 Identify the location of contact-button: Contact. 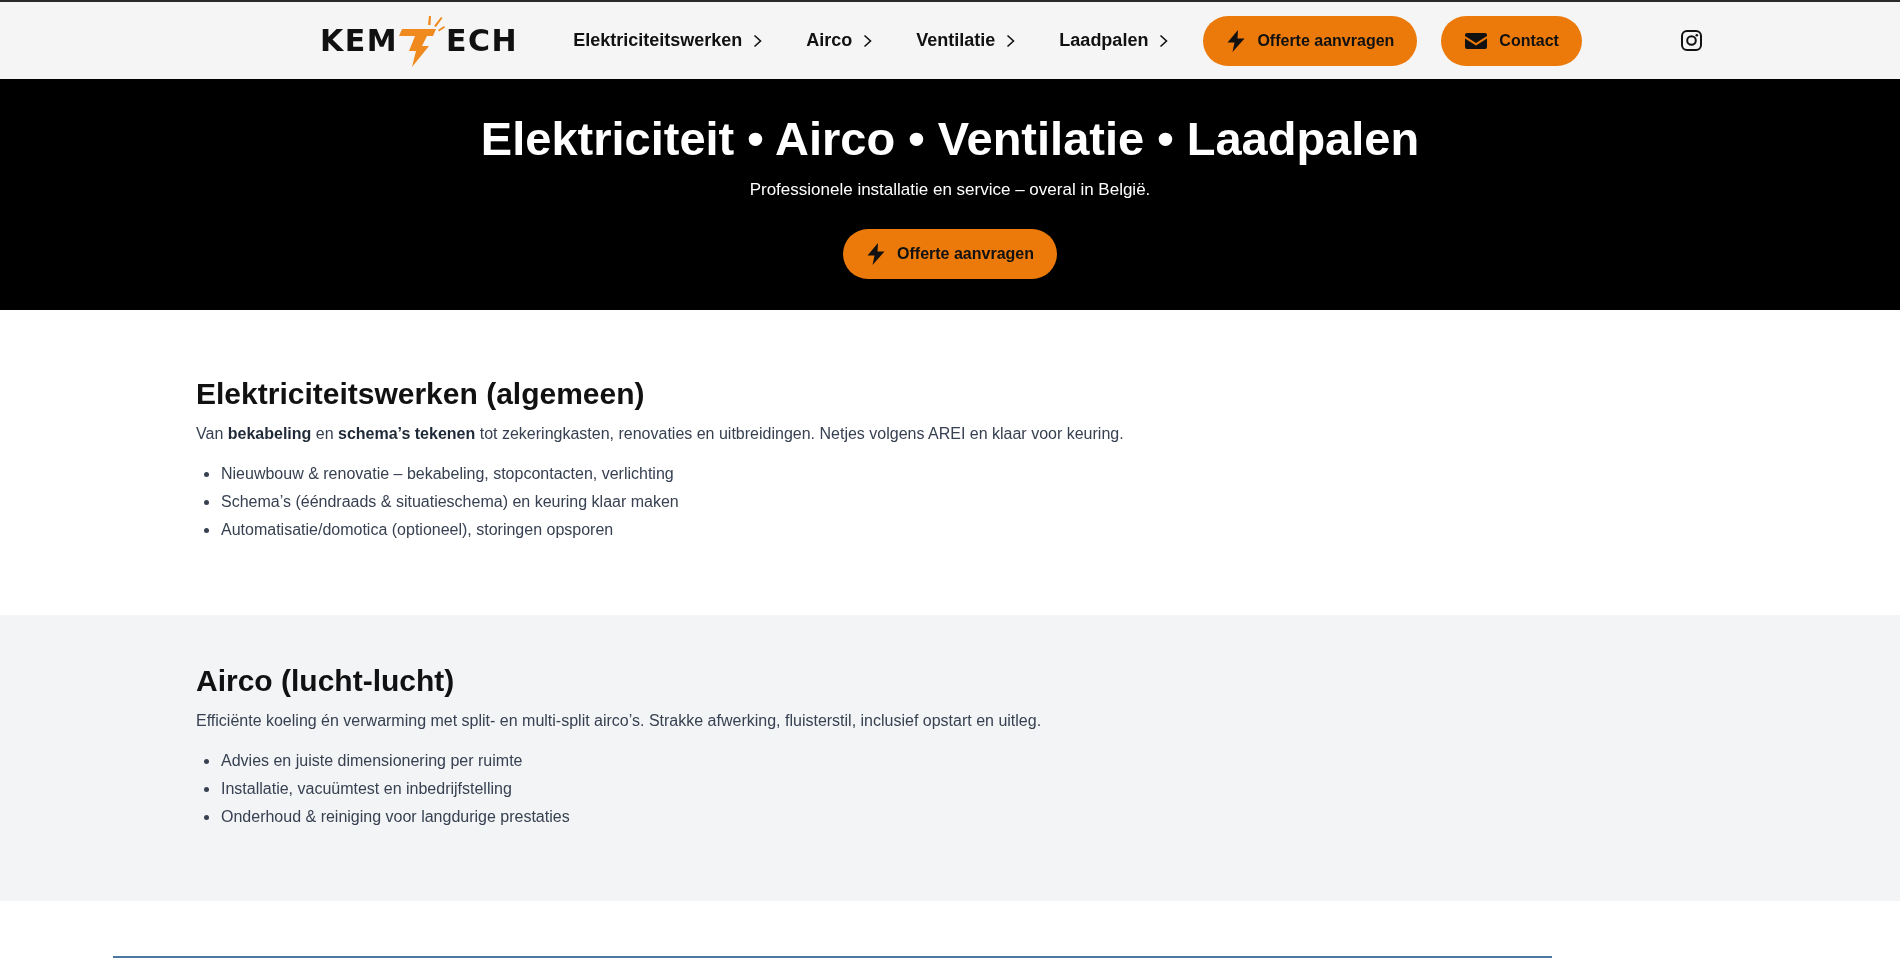
(1511, 40).